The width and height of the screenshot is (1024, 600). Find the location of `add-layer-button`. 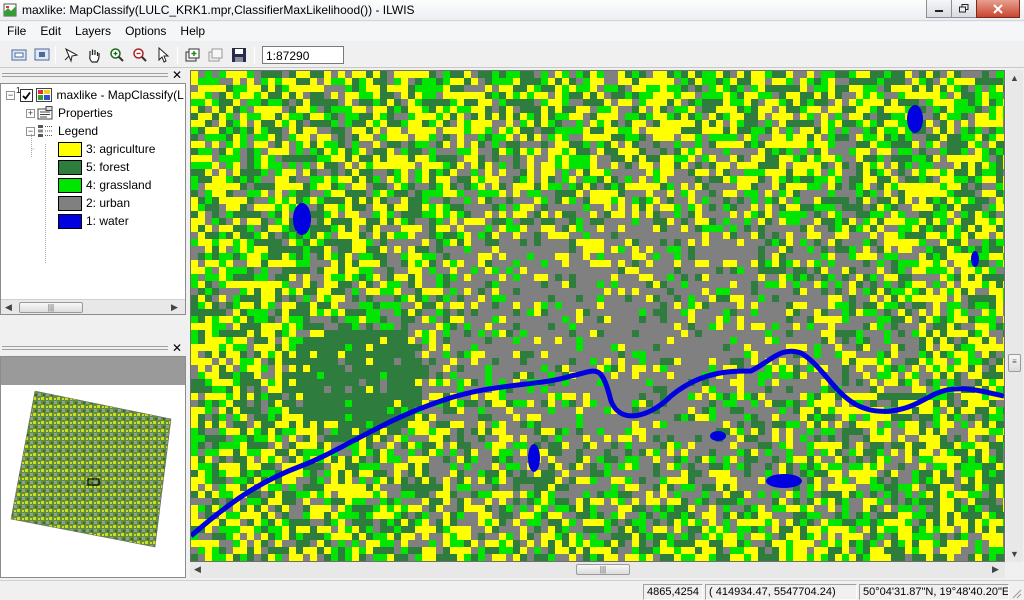

add-layer-button is located at coordinates (193, 55).